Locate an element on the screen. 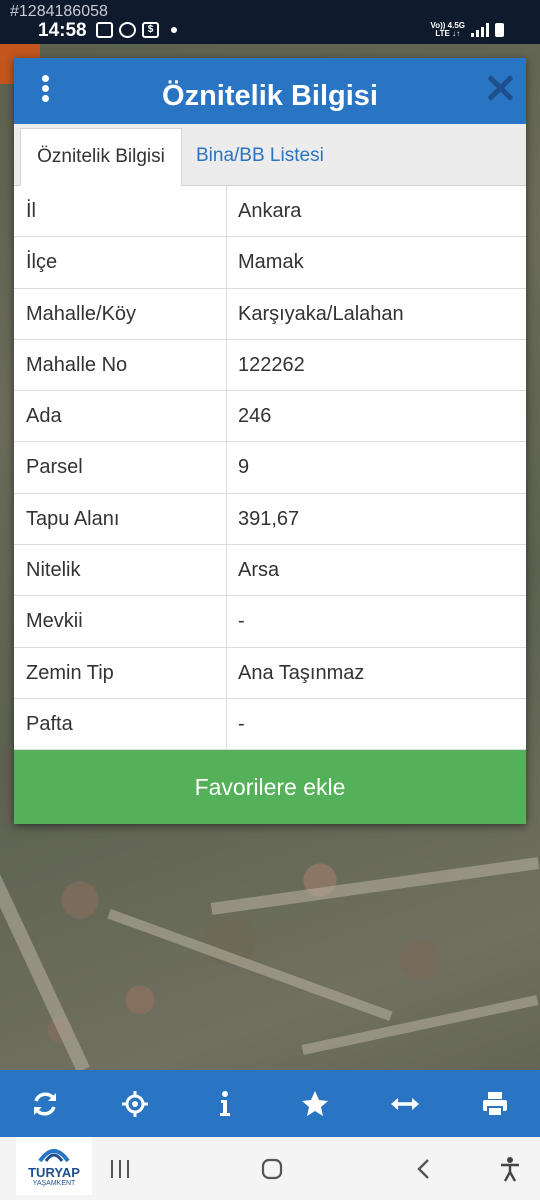 The image size is (540, 1200). table-row: Mahalle/Köy Karşıyaka/Lalahan is located at coordinates (270, 314).